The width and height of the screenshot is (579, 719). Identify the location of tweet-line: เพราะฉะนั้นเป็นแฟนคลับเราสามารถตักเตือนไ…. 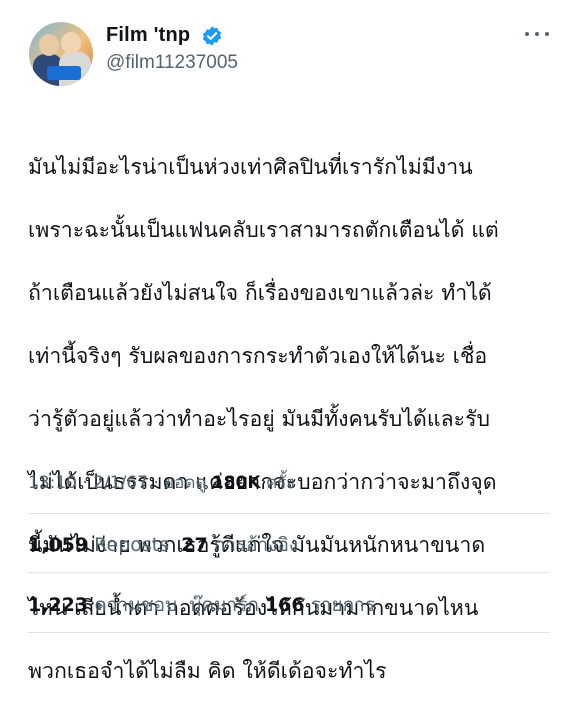
(263, 230).